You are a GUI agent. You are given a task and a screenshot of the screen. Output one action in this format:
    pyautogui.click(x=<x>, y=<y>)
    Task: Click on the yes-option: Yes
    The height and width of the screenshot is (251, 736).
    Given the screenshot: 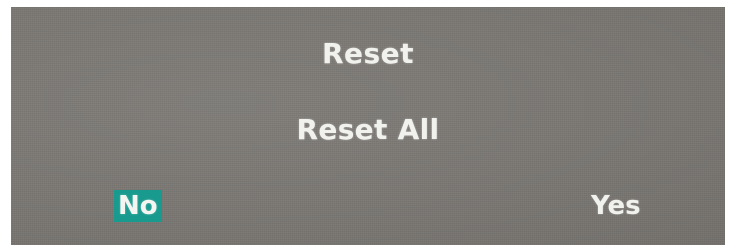 What is the action you would take?
    pyautogui.click(x=616, y=206)
    